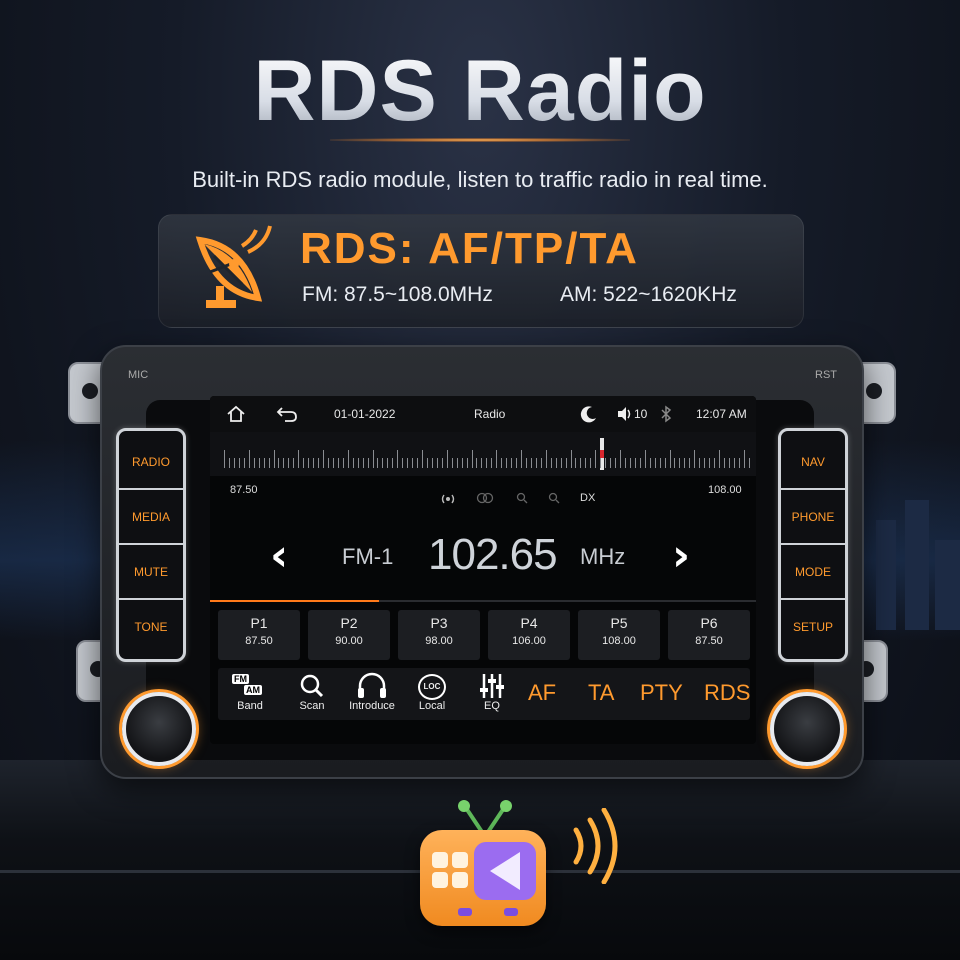  I want to click on nav-button: NAV, so click(813, 462).